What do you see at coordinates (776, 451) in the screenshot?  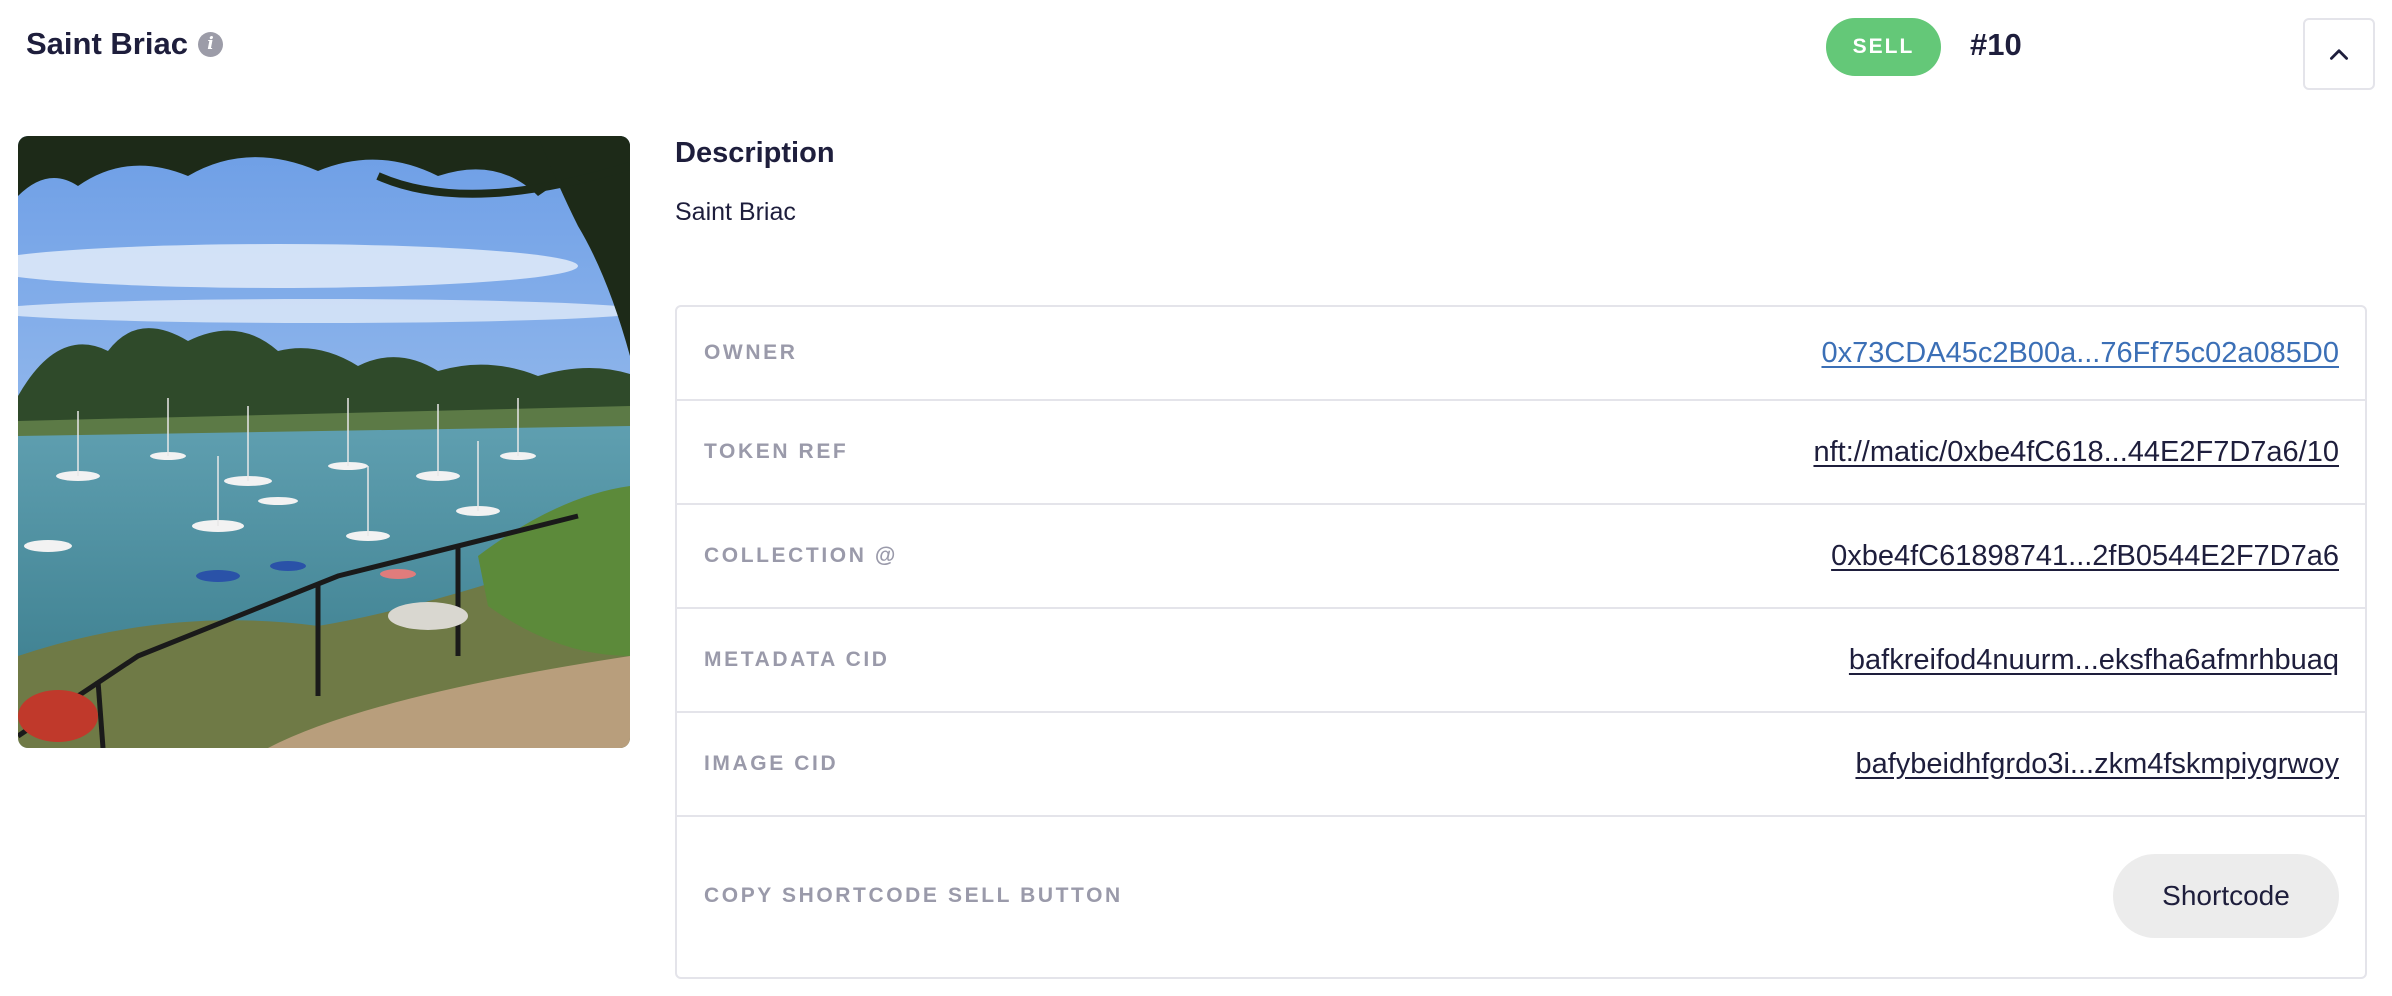 I see `property-label: TOKEN REF` at bounding box center [776, 451].